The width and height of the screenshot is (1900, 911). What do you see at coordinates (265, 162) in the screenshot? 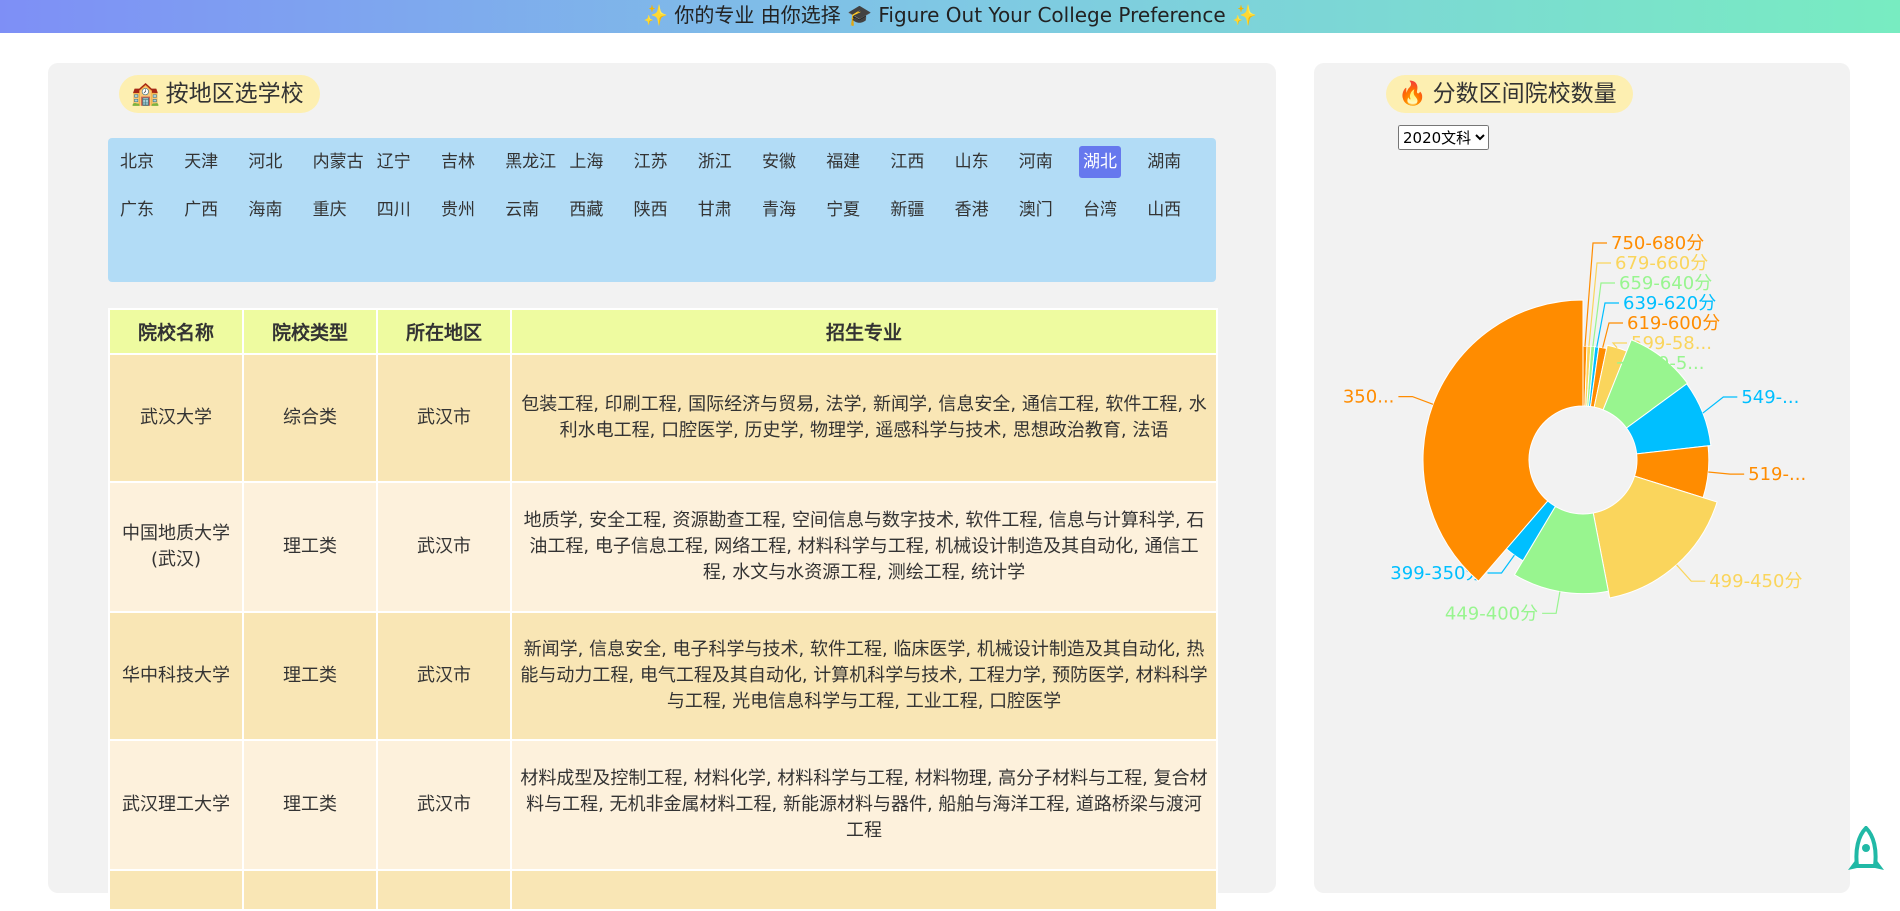
I see `region-tab: 河北` at bounding box center [265, 162].